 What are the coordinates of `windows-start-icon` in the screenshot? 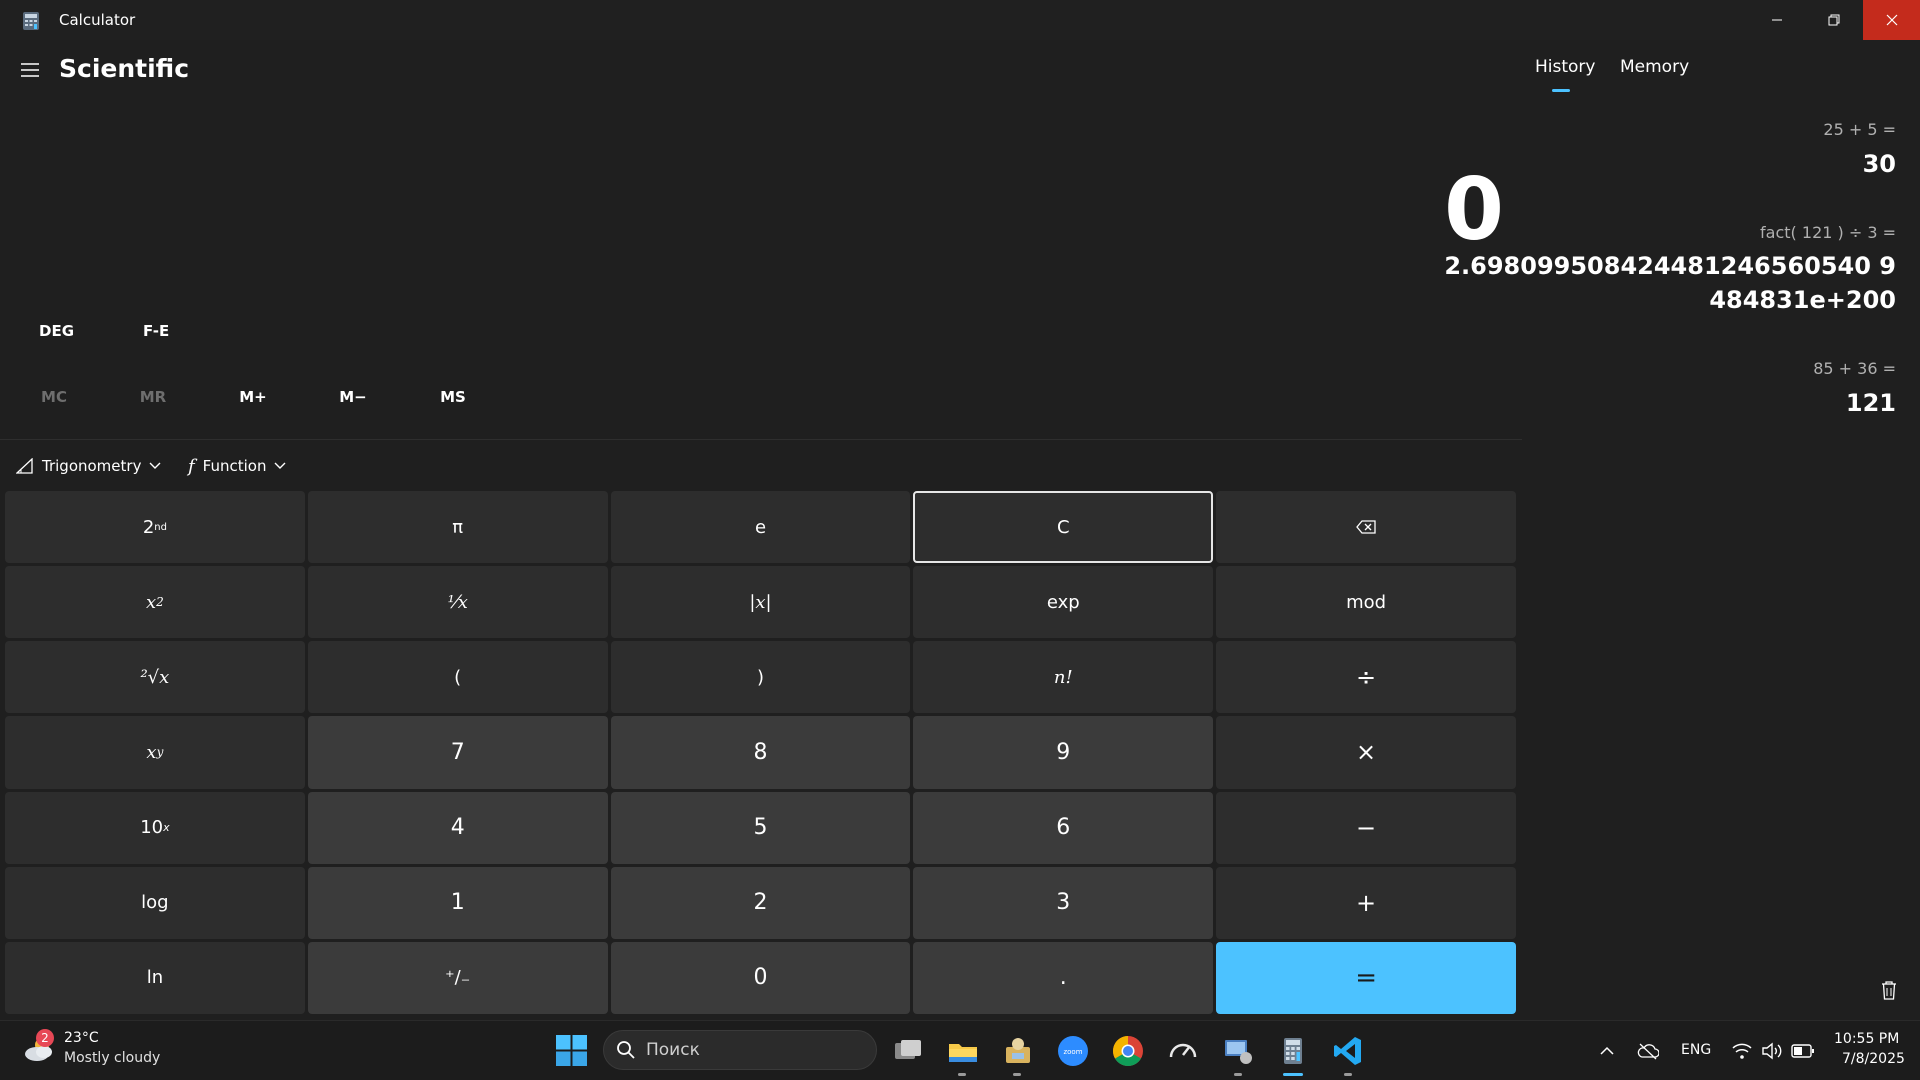 It's located at (571, 1050).